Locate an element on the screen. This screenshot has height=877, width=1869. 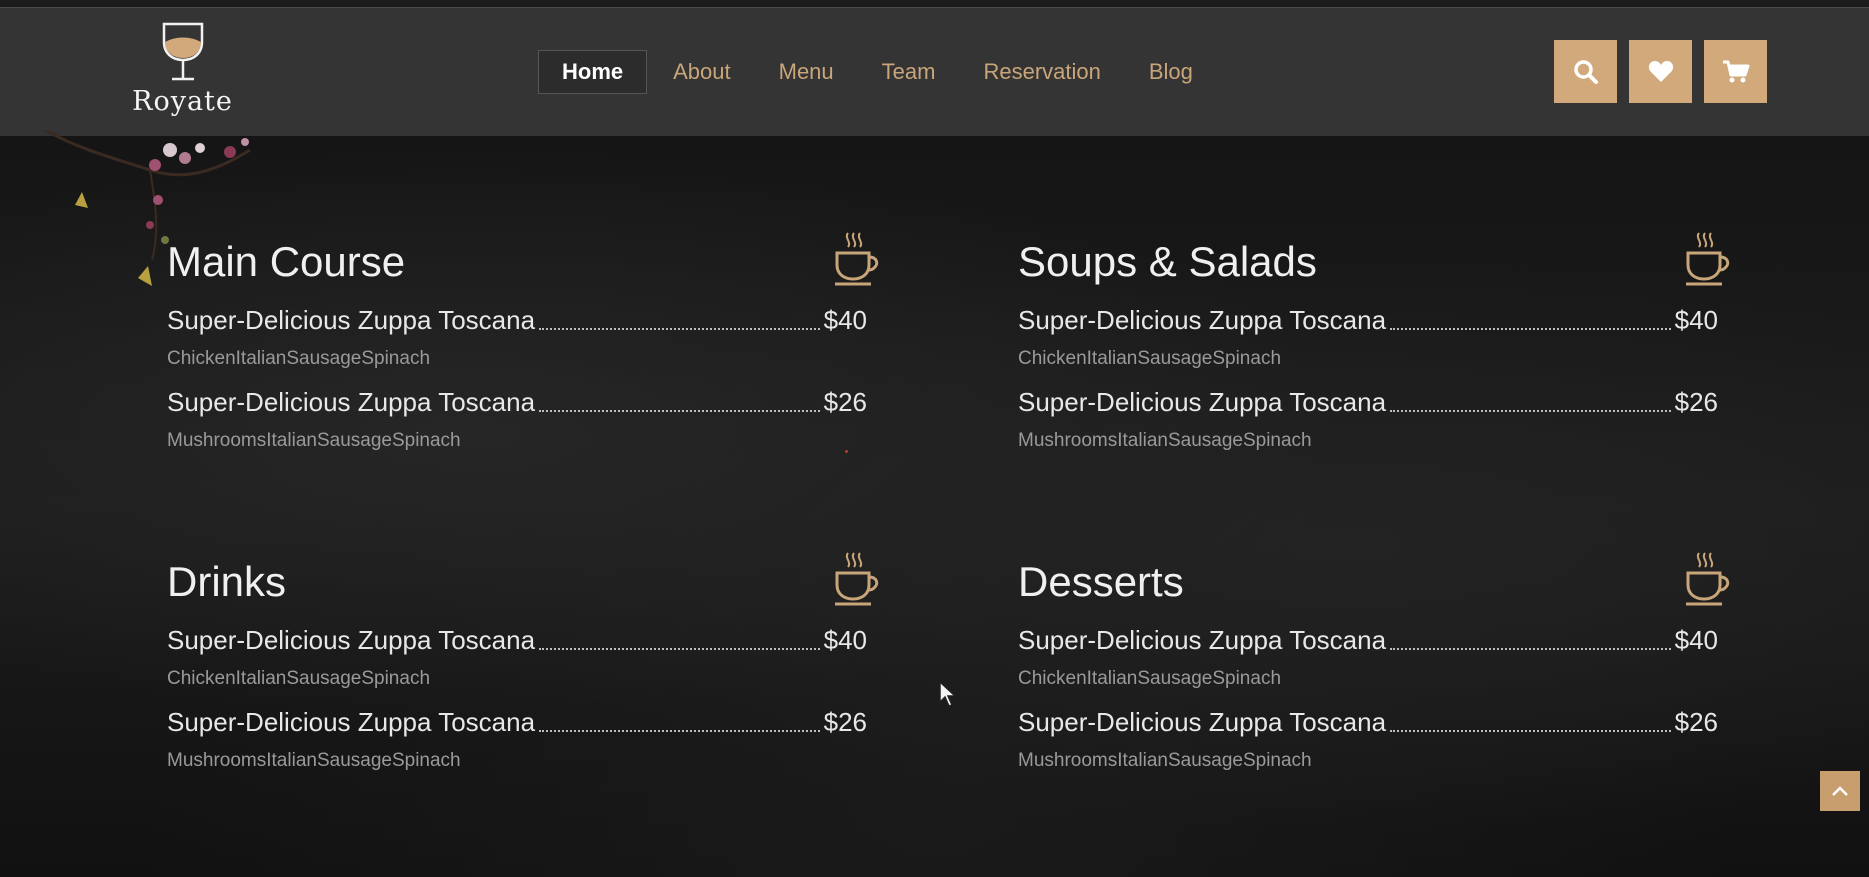
wine-glass-icon is located at coordinates (182, 51).